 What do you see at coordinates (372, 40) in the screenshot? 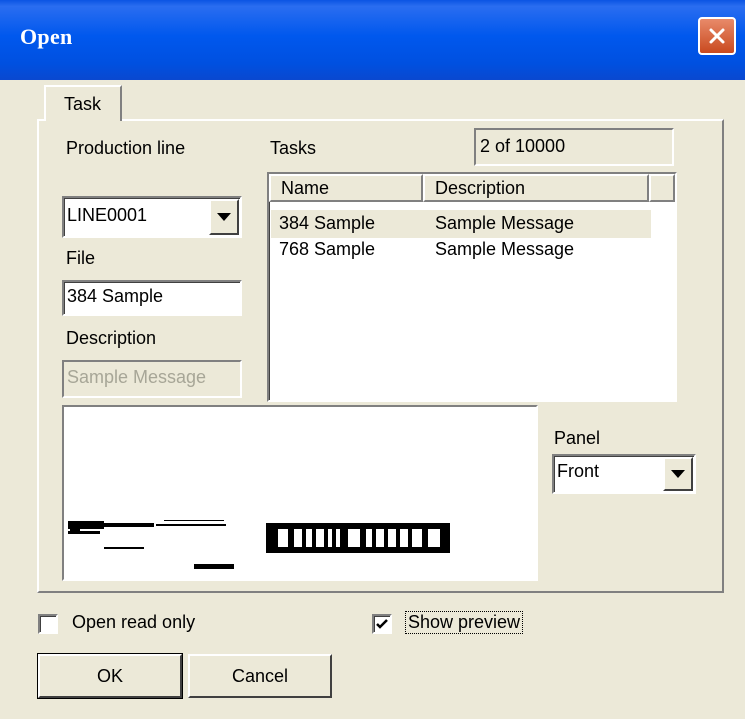
I see `title-bar: Open` at bounding box center [372, 40].